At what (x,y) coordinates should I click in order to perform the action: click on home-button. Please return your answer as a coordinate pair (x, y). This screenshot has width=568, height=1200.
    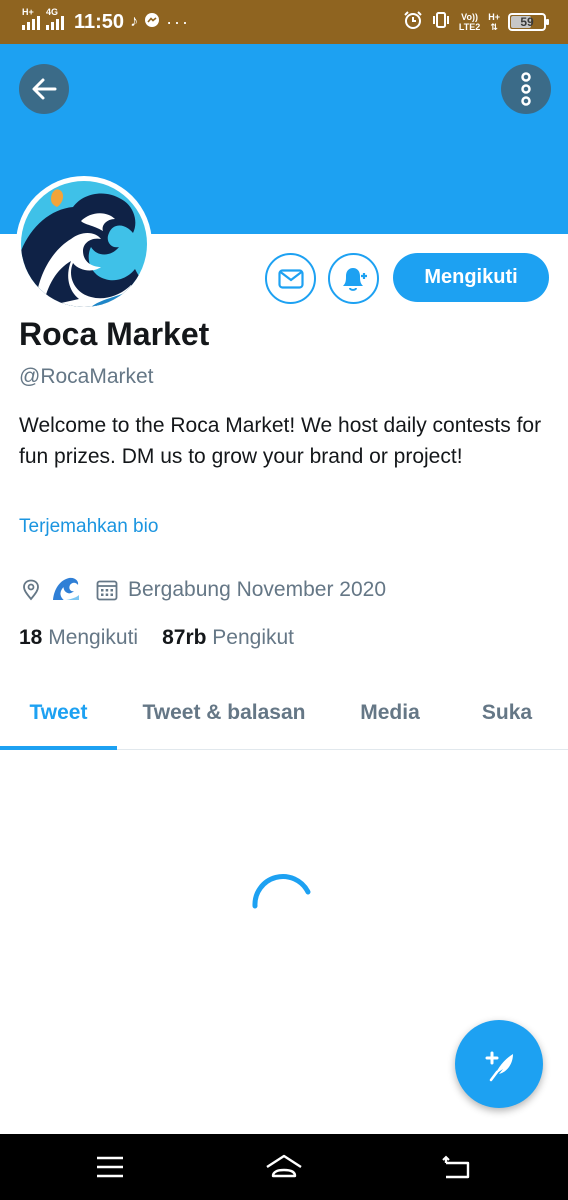
    Looking at the image, I should click on (284, 1167).